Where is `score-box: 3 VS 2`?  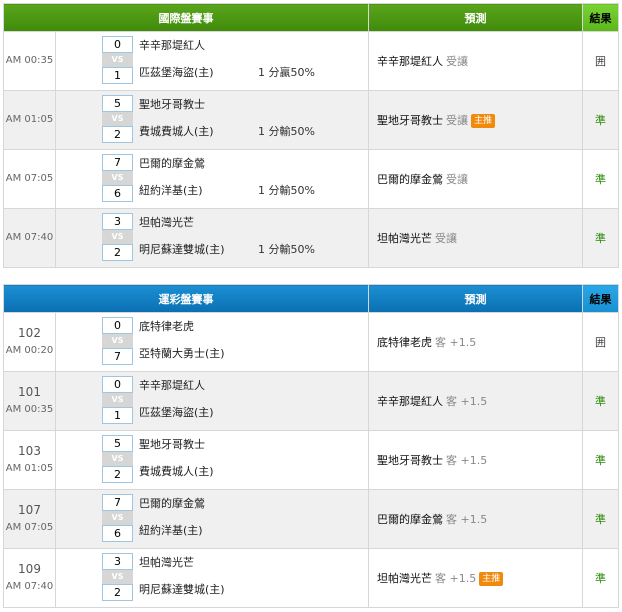 score-box: 3 VS 2 is located at coordinates (117, 238).